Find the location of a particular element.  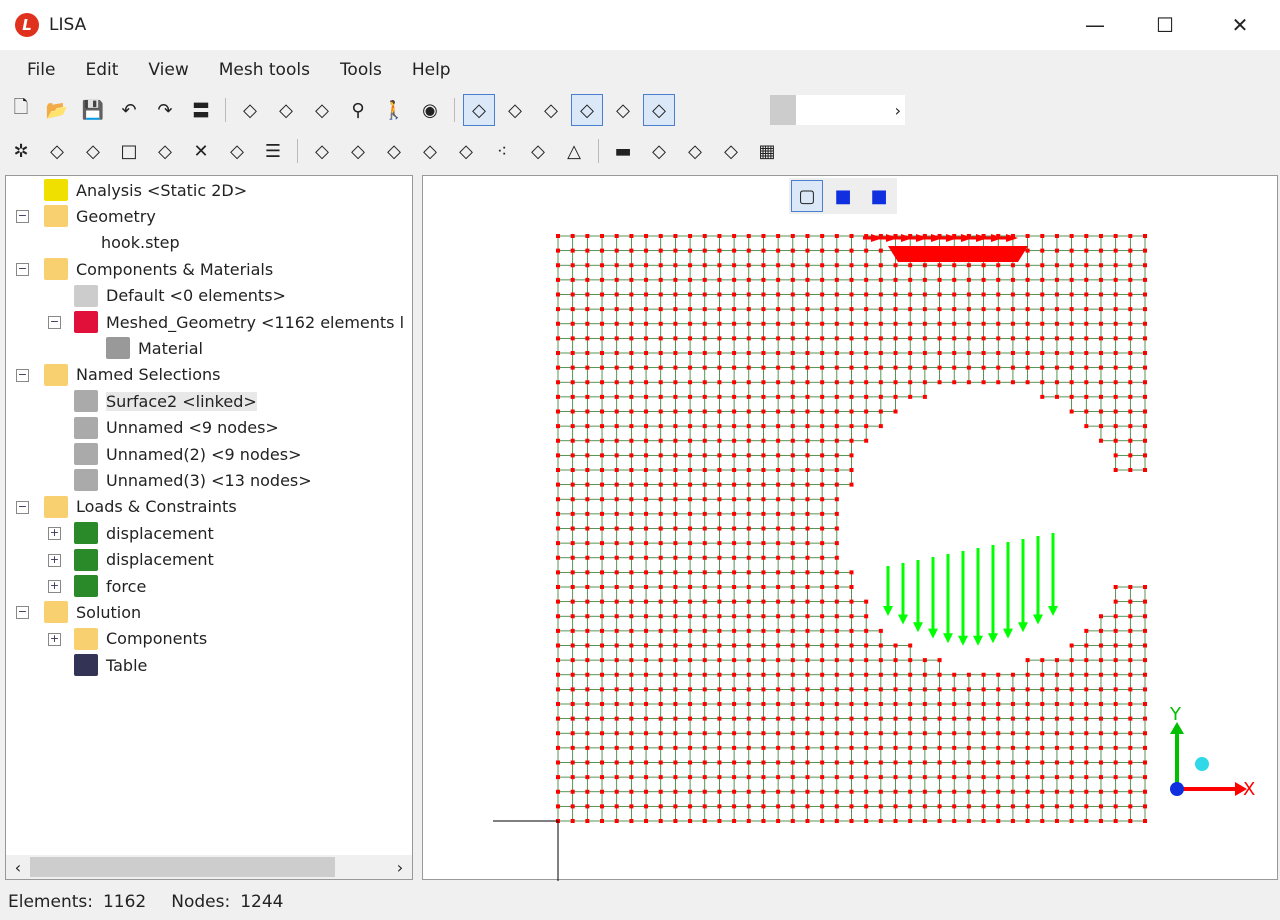

refine-button: ◇ is located at coordinates (538, 151).